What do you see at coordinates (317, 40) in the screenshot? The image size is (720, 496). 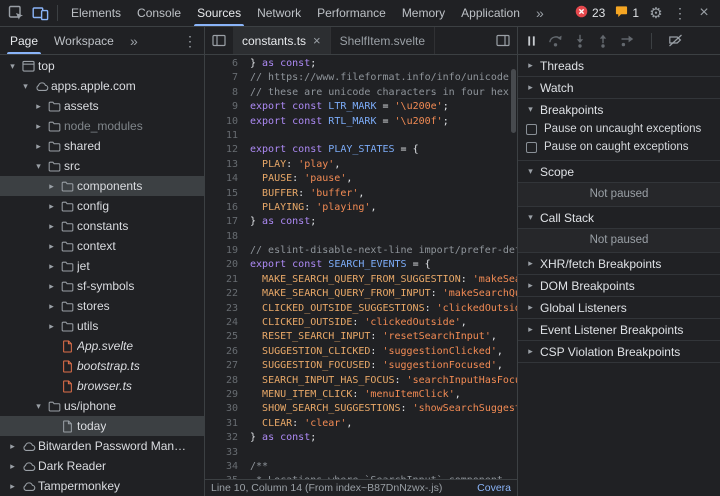 I see `close-tab-icon: ×` at bounding box center [317, 40].